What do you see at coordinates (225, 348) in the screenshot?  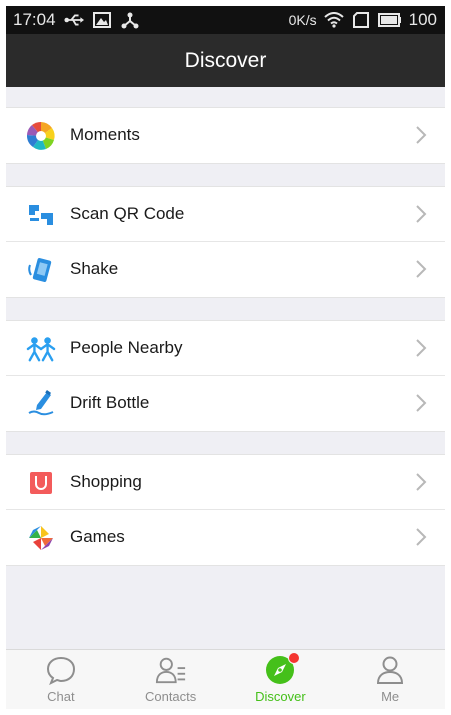 I see `menu-item-people-nearby: People Nearby` at bounding box center [225, 348].